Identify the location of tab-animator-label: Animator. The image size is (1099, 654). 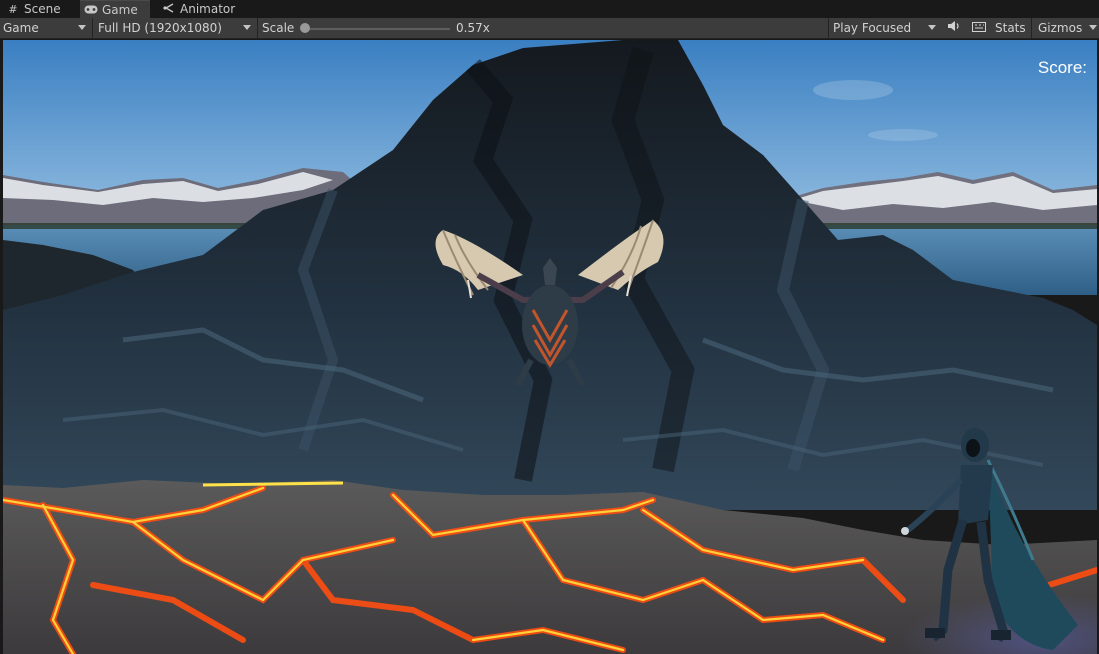
(208, 9).